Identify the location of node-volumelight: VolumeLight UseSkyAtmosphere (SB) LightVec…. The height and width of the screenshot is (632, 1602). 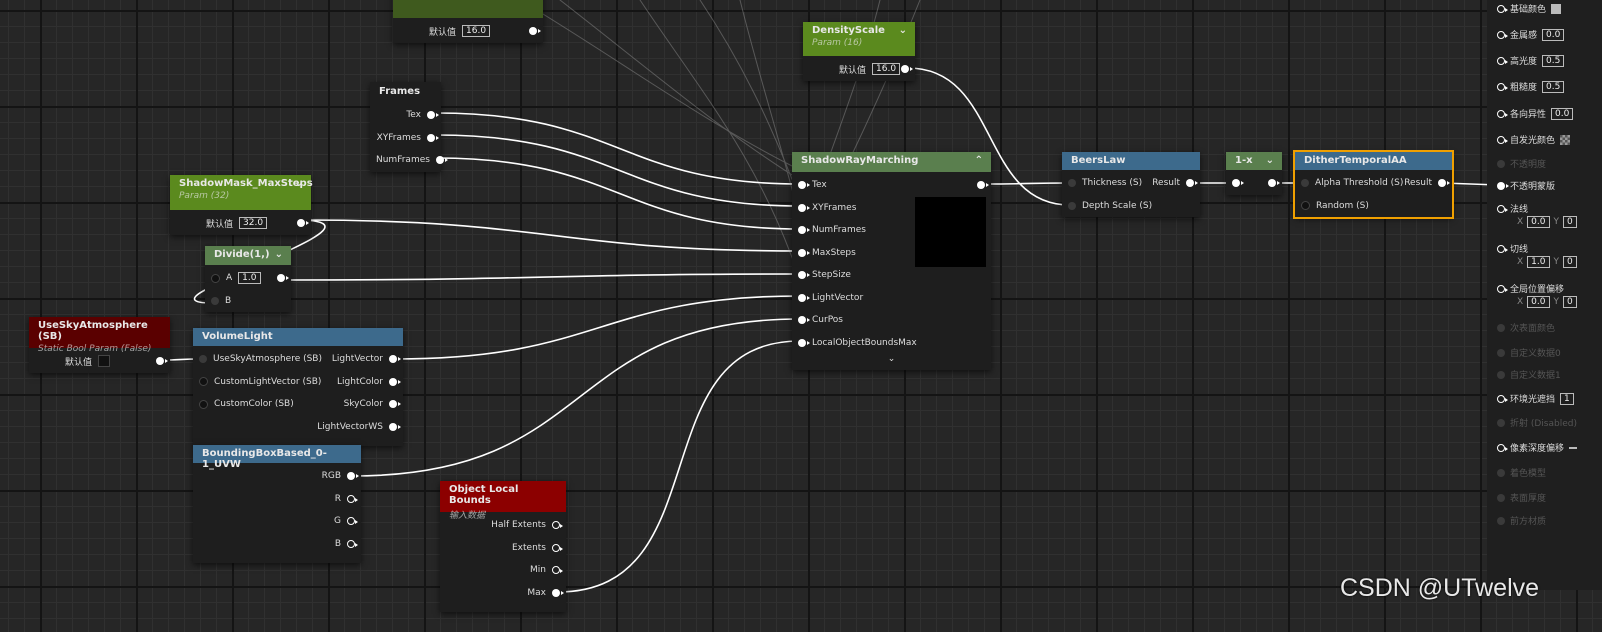
(298, 387).